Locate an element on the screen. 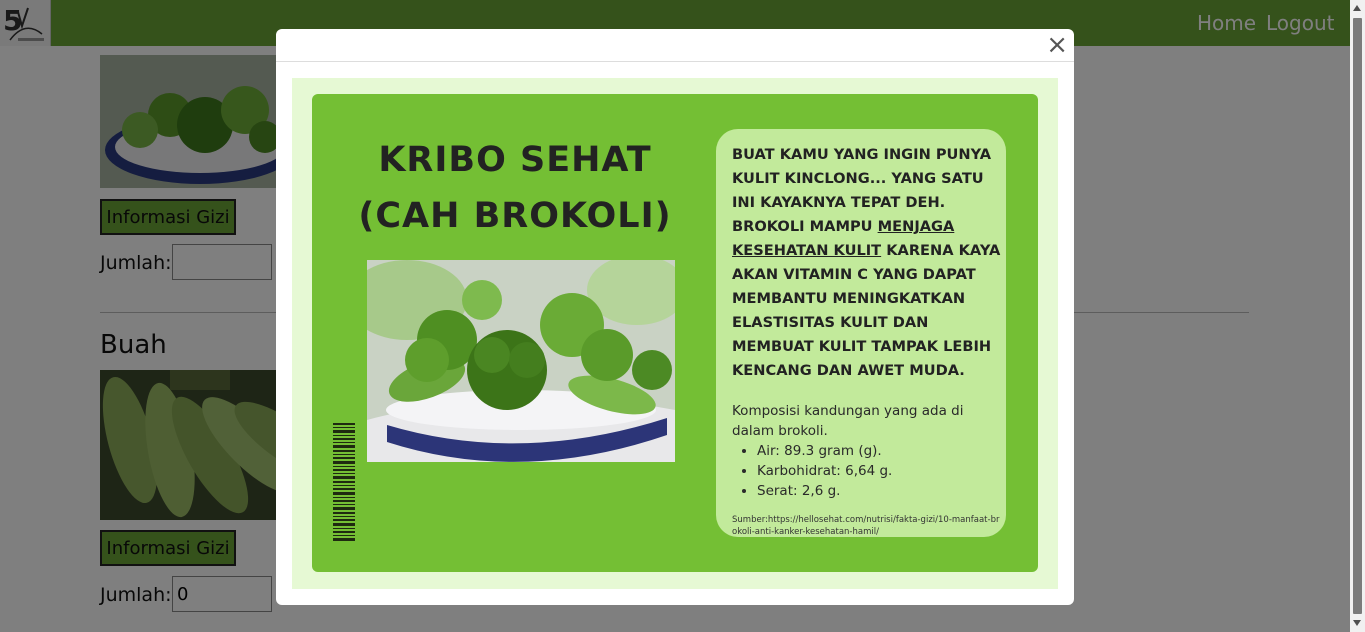  composition-item: Karbohidrat: 6,64 g. is located at coordinates (888, 471).